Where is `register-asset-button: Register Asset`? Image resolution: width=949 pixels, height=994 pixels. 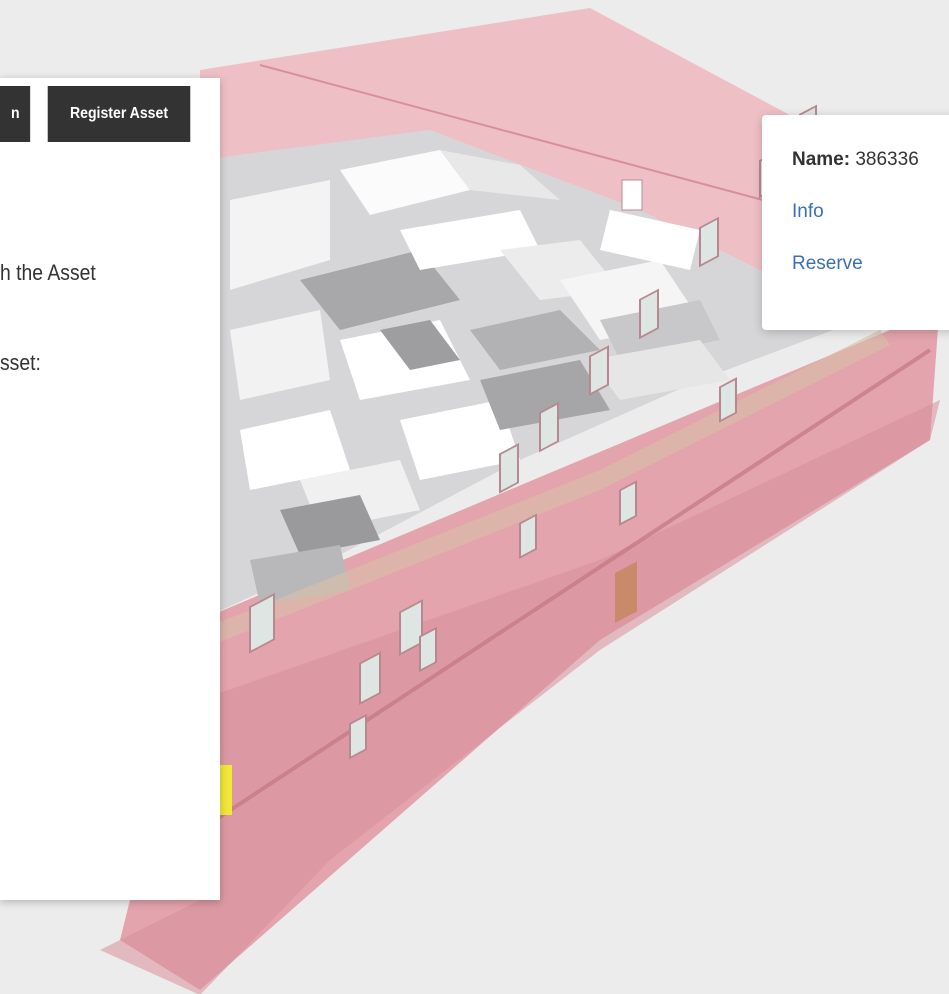 register-asset-button: Register Asset is located at coordinates (119, 114).